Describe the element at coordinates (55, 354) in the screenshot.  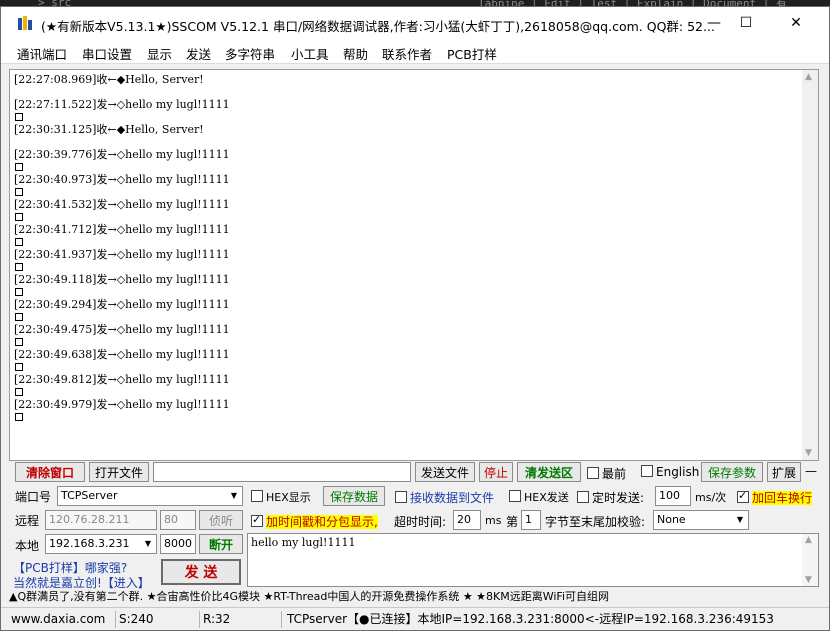
I see `log-time: [22:30:49.638]` at that location.